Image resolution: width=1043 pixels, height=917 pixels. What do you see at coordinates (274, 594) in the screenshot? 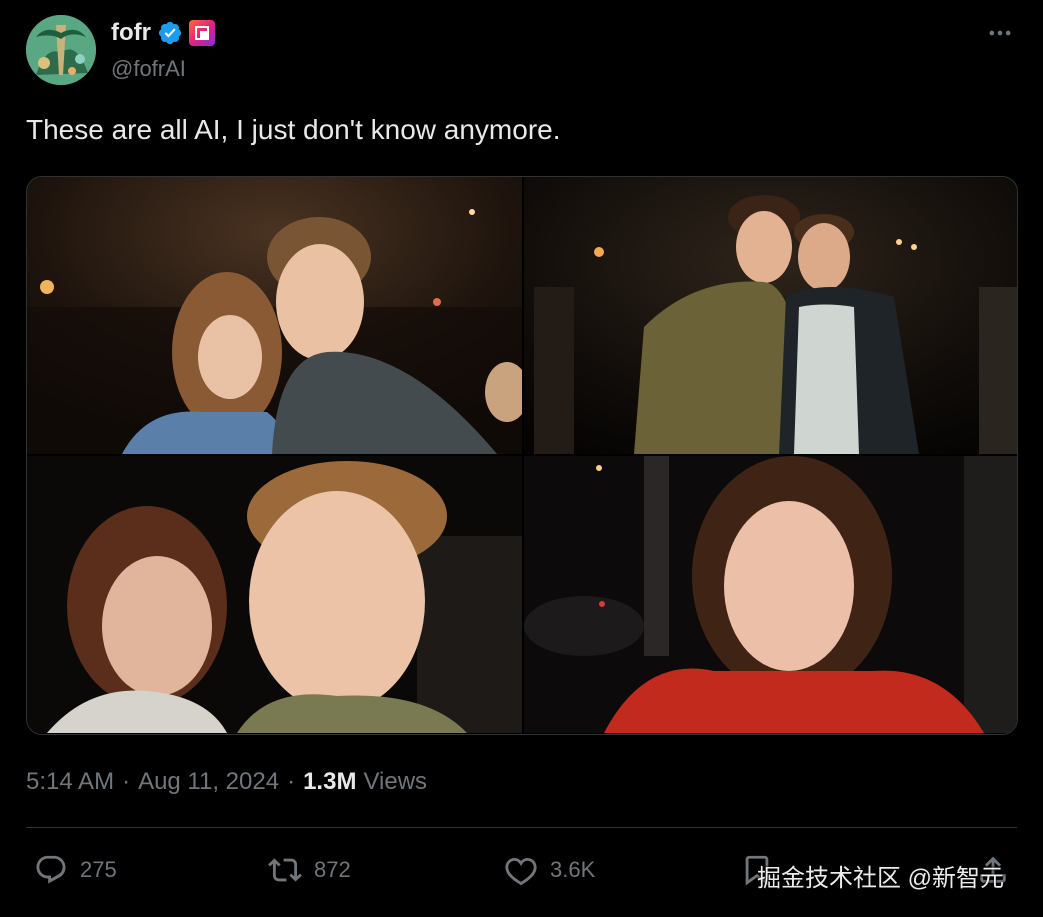
I see `photo-selfie-curly-hair` at bounding box center [274, 594].